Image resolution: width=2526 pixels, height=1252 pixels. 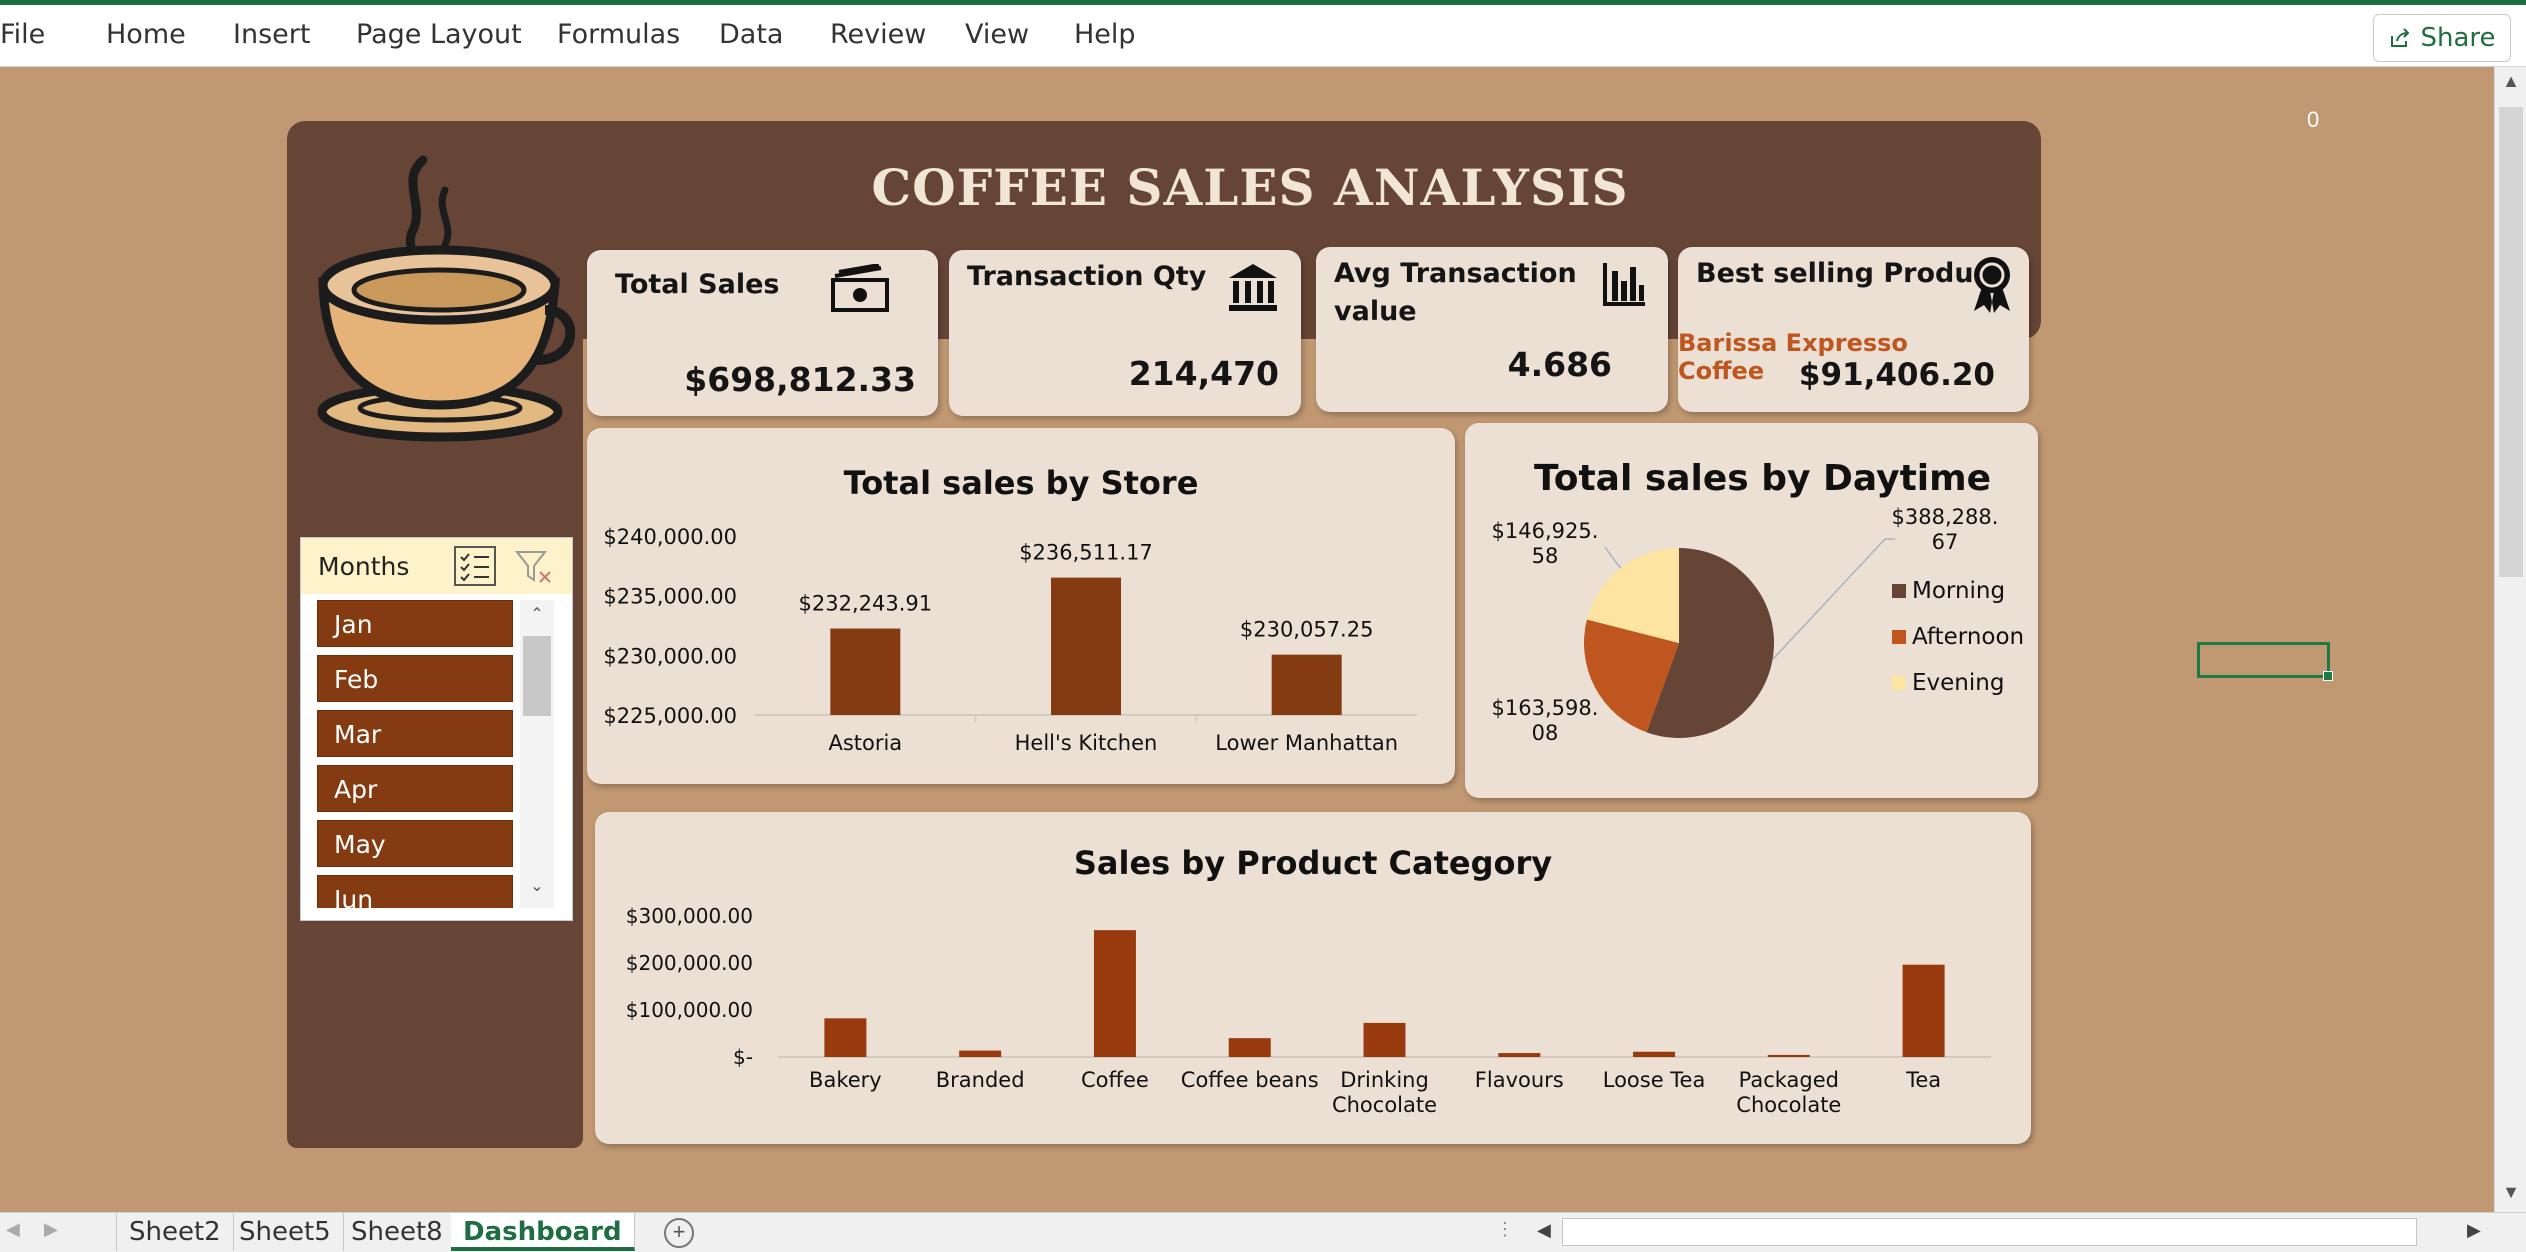 I want to click on data-label: $232,243.91, so click(x=866, y=604).